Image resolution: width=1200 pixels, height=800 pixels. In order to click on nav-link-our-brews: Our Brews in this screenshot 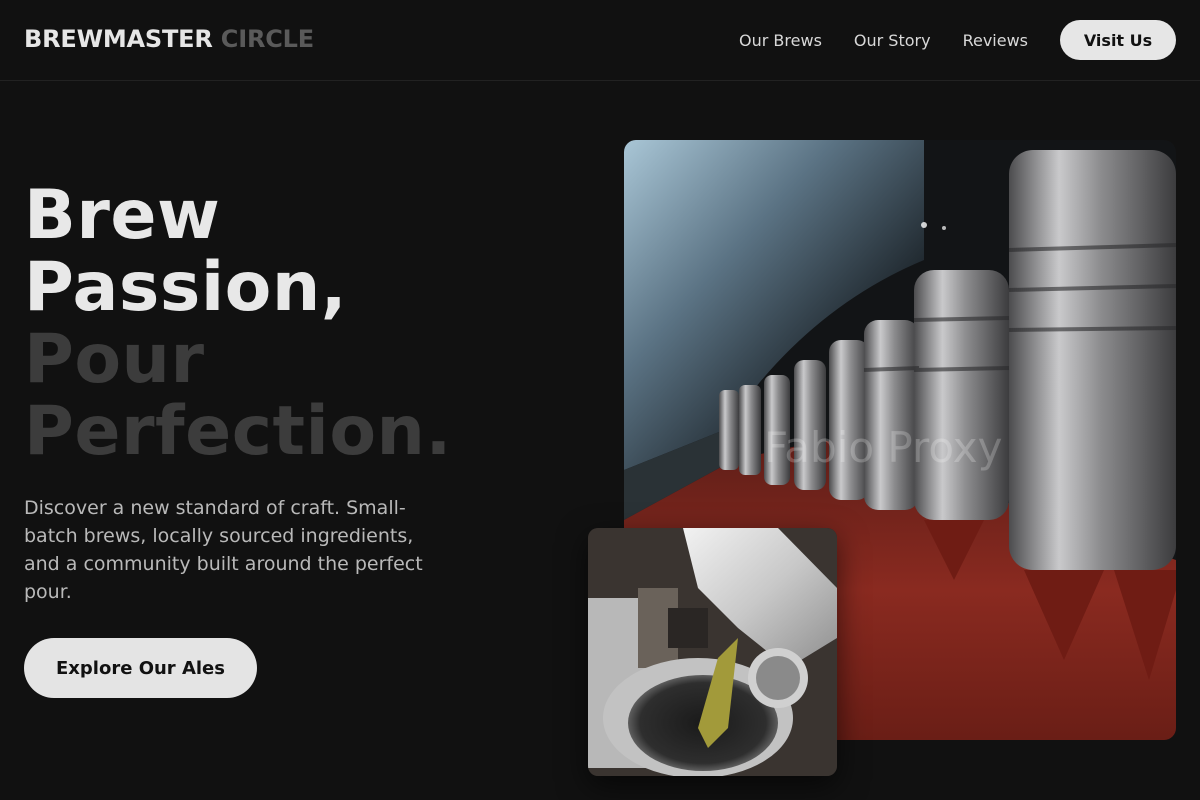, I will do `click(780, 40)`.